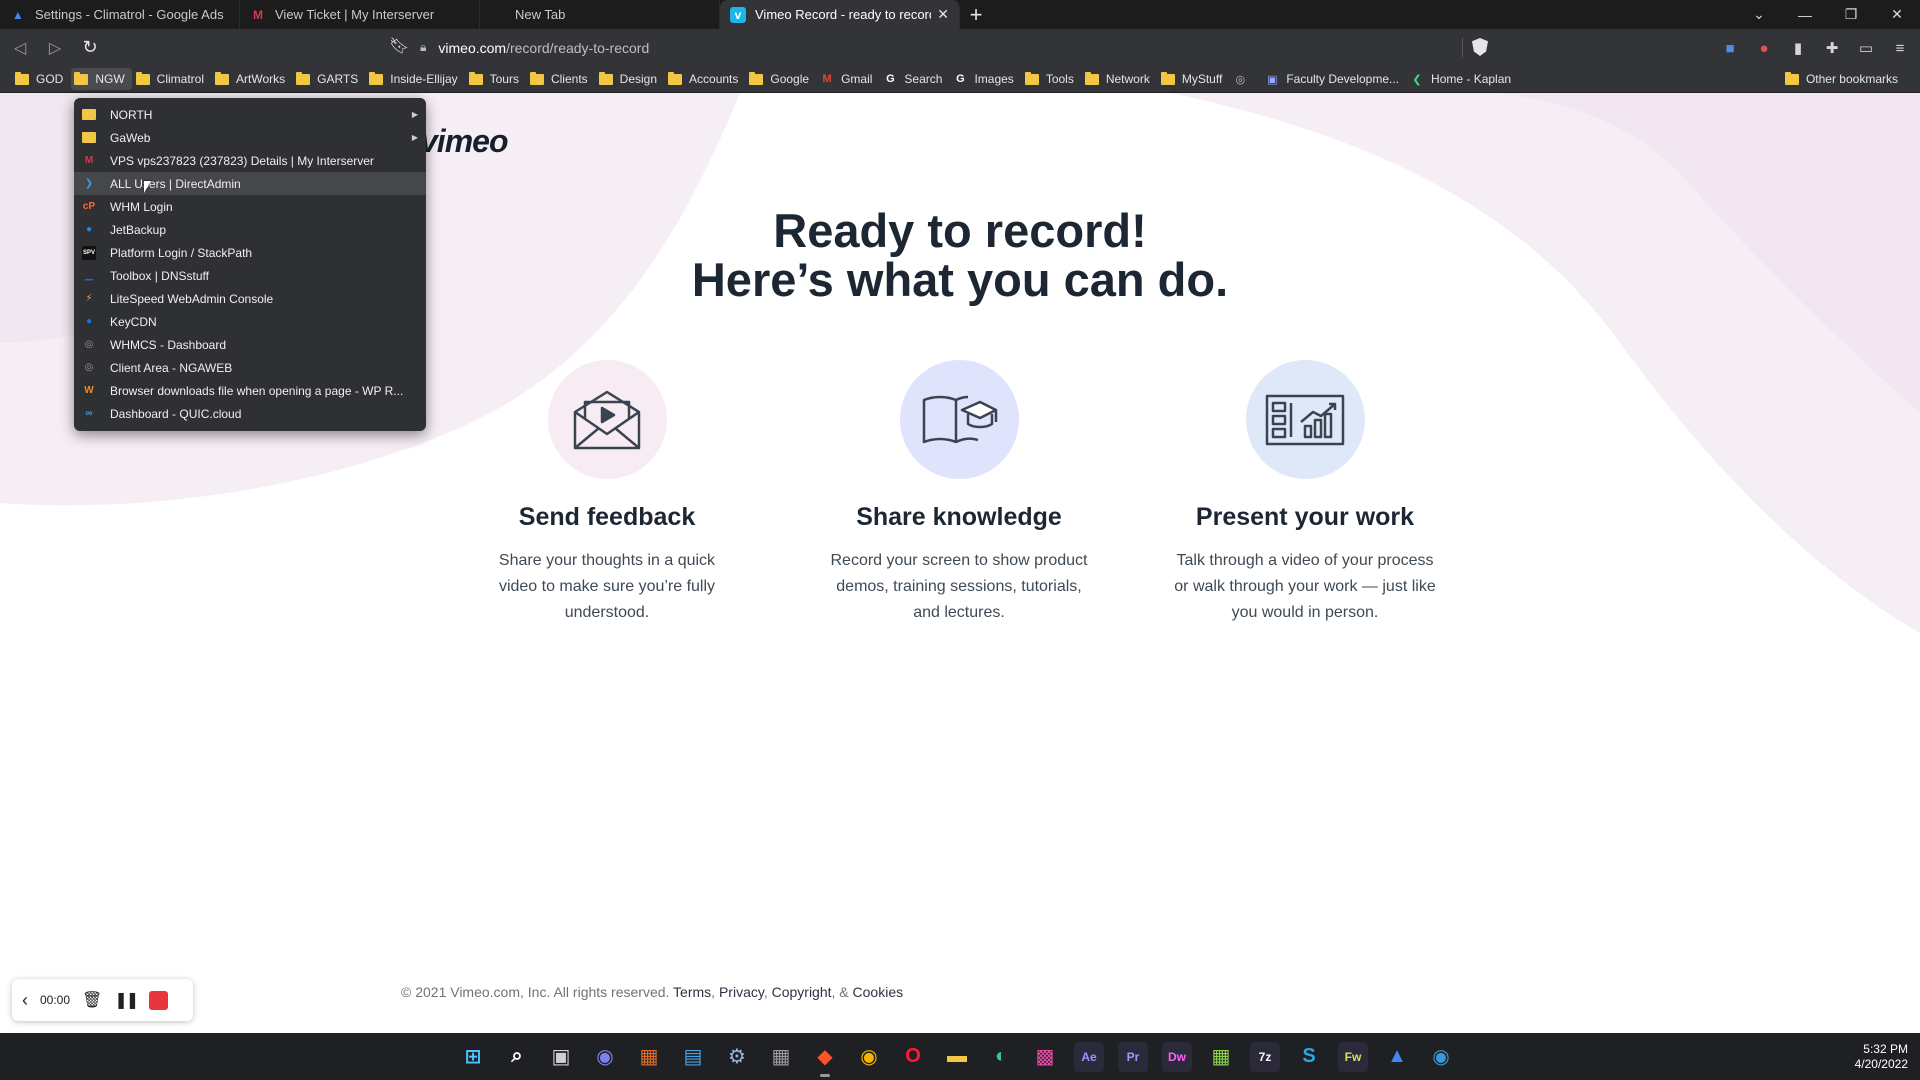 The height and width of the screenshot is (1080, 1920). I want to click on bookmark-climatrol: Climatrol, so click(172, 79).